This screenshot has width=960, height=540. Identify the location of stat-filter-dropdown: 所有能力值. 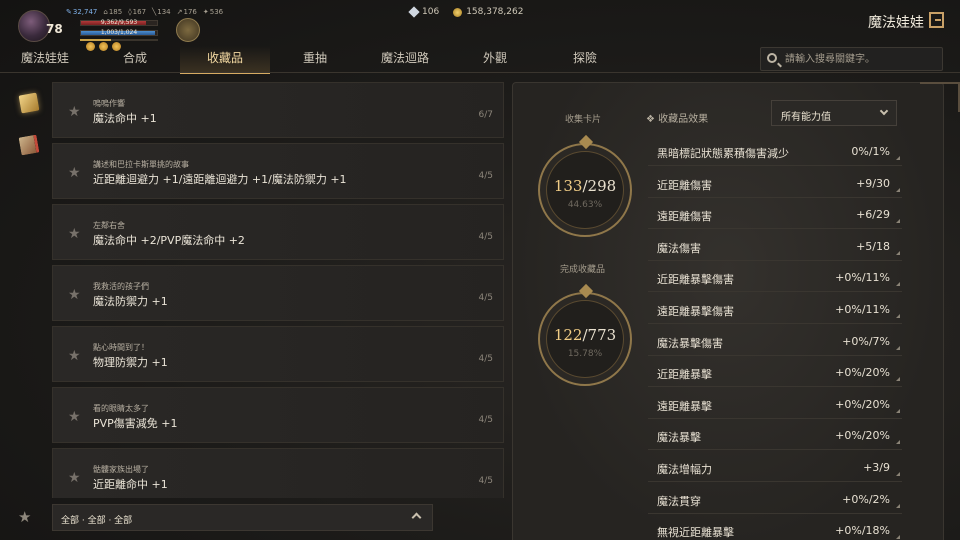
(834, 113).